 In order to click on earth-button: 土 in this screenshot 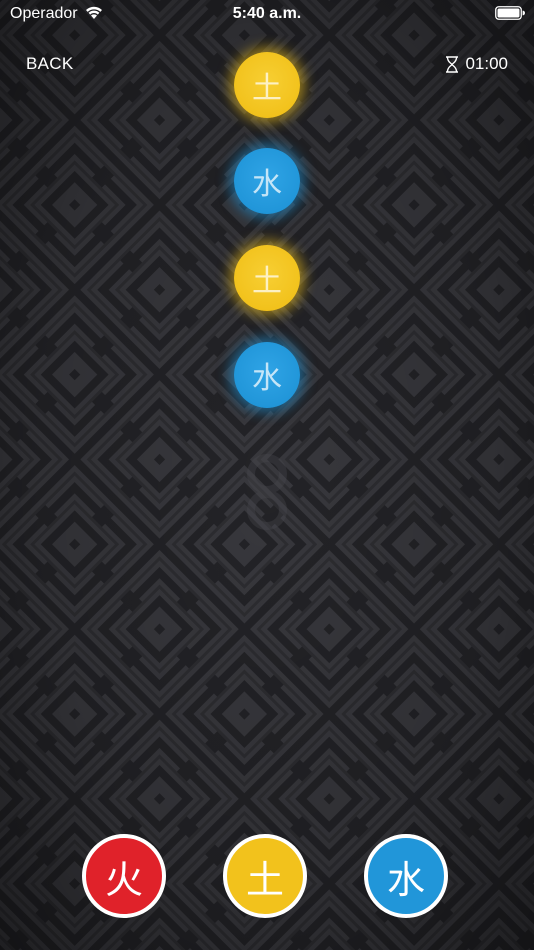, I will do `click(265, 876)`.